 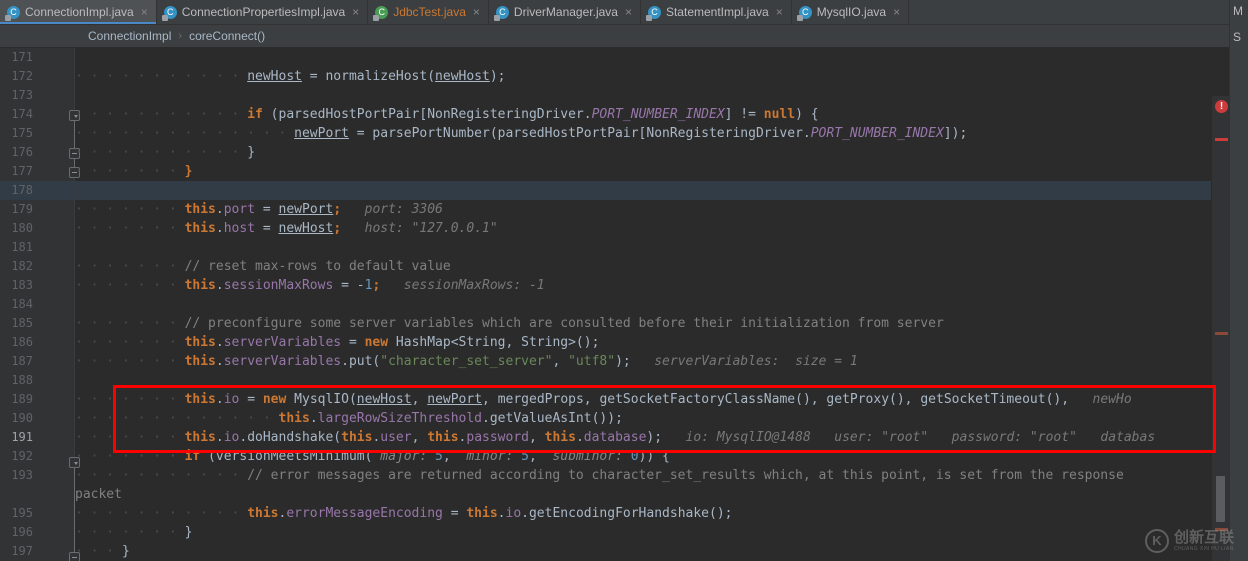 What do you see at coordinates (615, 36) in the screenshot?
I see `breadcrumb: ConnectionImpl › coreConnect()` at bounding box center [615, 36].